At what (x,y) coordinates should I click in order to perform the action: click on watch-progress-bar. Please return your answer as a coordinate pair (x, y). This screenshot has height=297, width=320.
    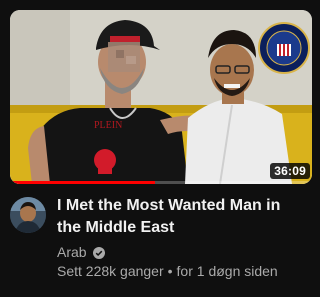
    Looking at the image, I should click on (161, 182).